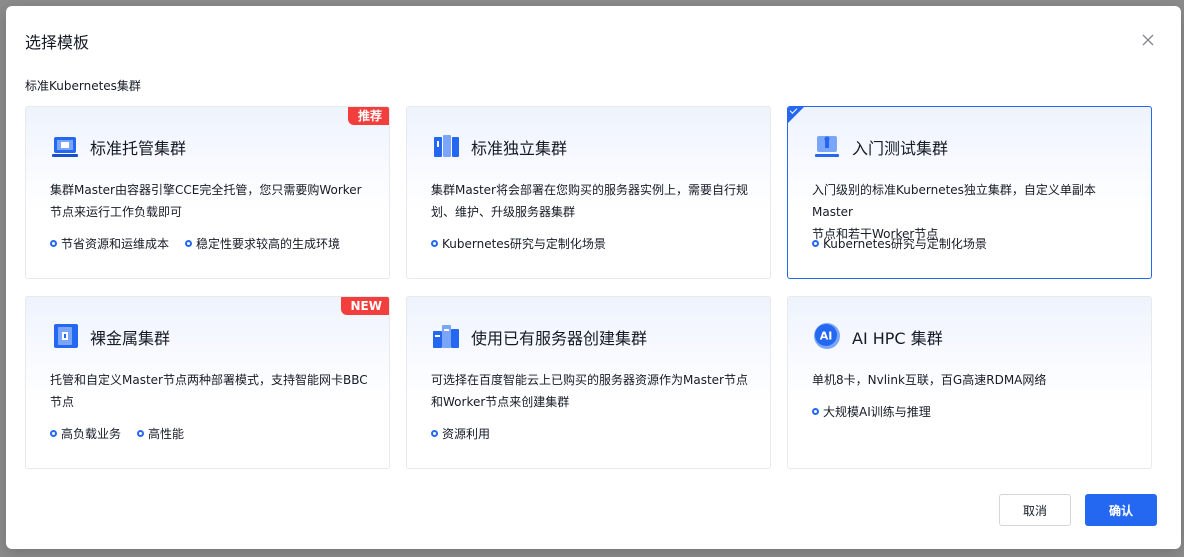  Describe the element at coordinates (500, 402) in the screenshot. I see `card-desc-line: 和Worker节点来创建集群` at that location.